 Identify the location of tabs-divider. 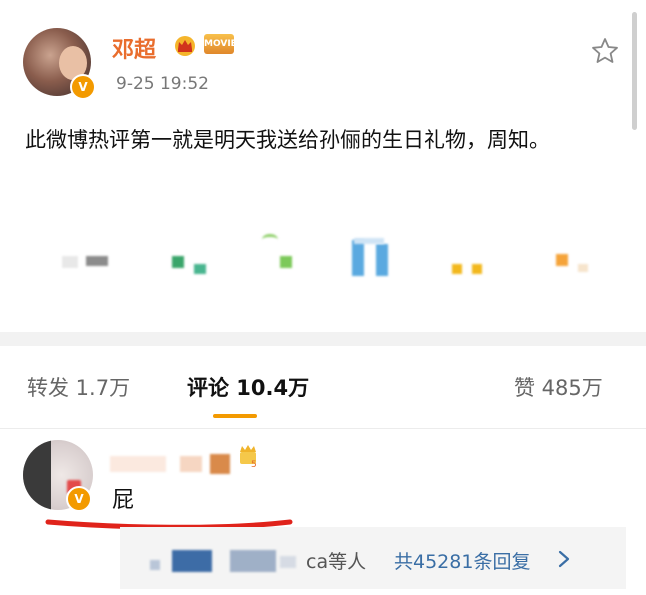
(323, 428).